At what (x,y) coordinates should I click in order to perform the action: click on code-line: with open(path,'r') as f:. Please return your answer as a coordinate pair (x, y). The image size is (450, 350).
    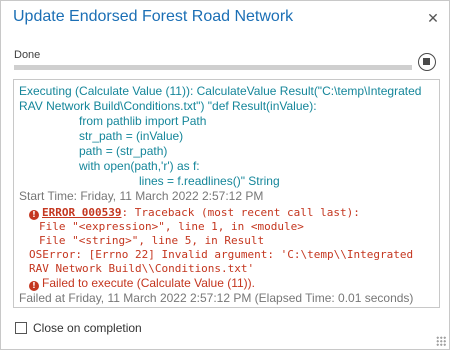
    Looking at the image, I should click on (139, 166).